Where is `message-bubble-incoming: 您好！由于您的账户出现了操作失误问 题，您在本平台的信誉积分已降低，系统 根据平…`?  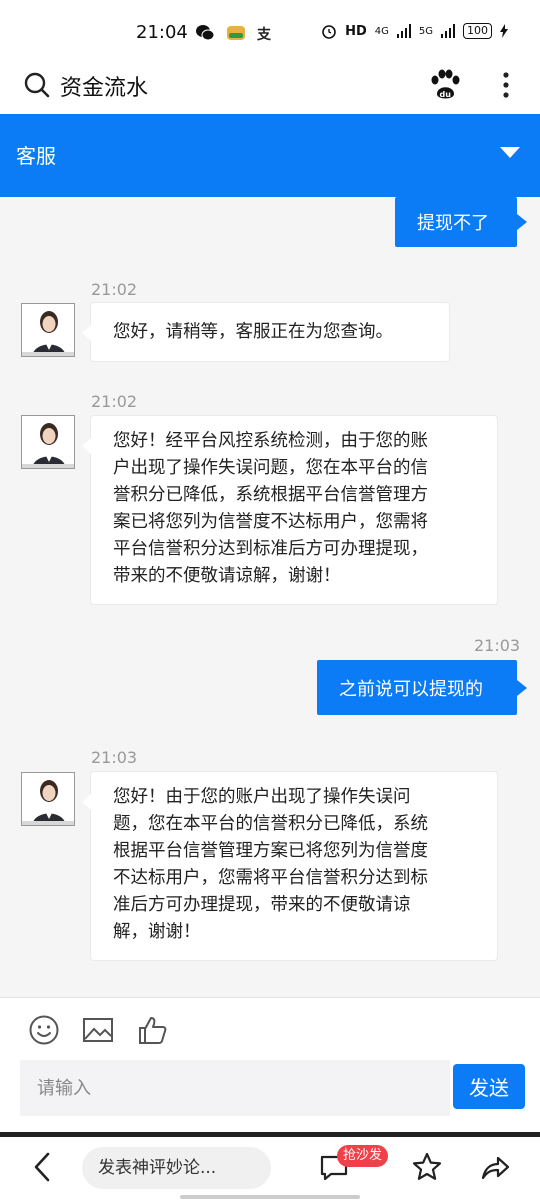
message-bubble-incoming: 您好！由于您的账户出现了操作失误问 题，您在本平台的信誉积分已降低，系统 根据平… is located at coordinates (289, 866).